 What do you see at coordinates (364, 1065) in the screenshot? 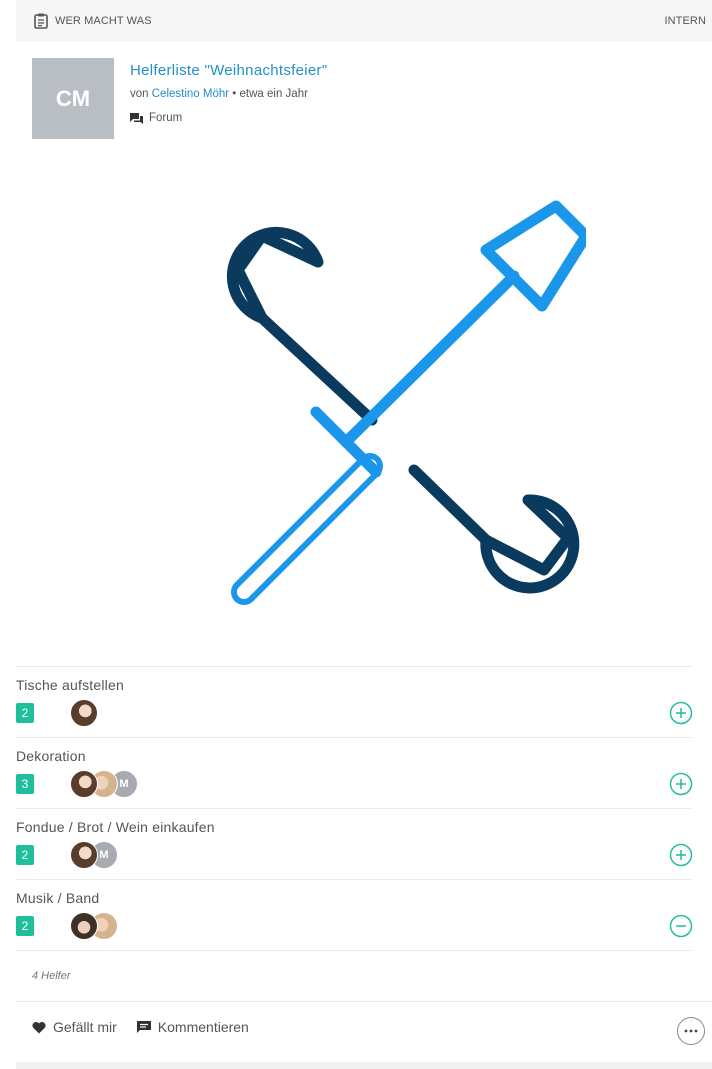
I see `card-bottom-edge` at bounding box center [364, 1065].